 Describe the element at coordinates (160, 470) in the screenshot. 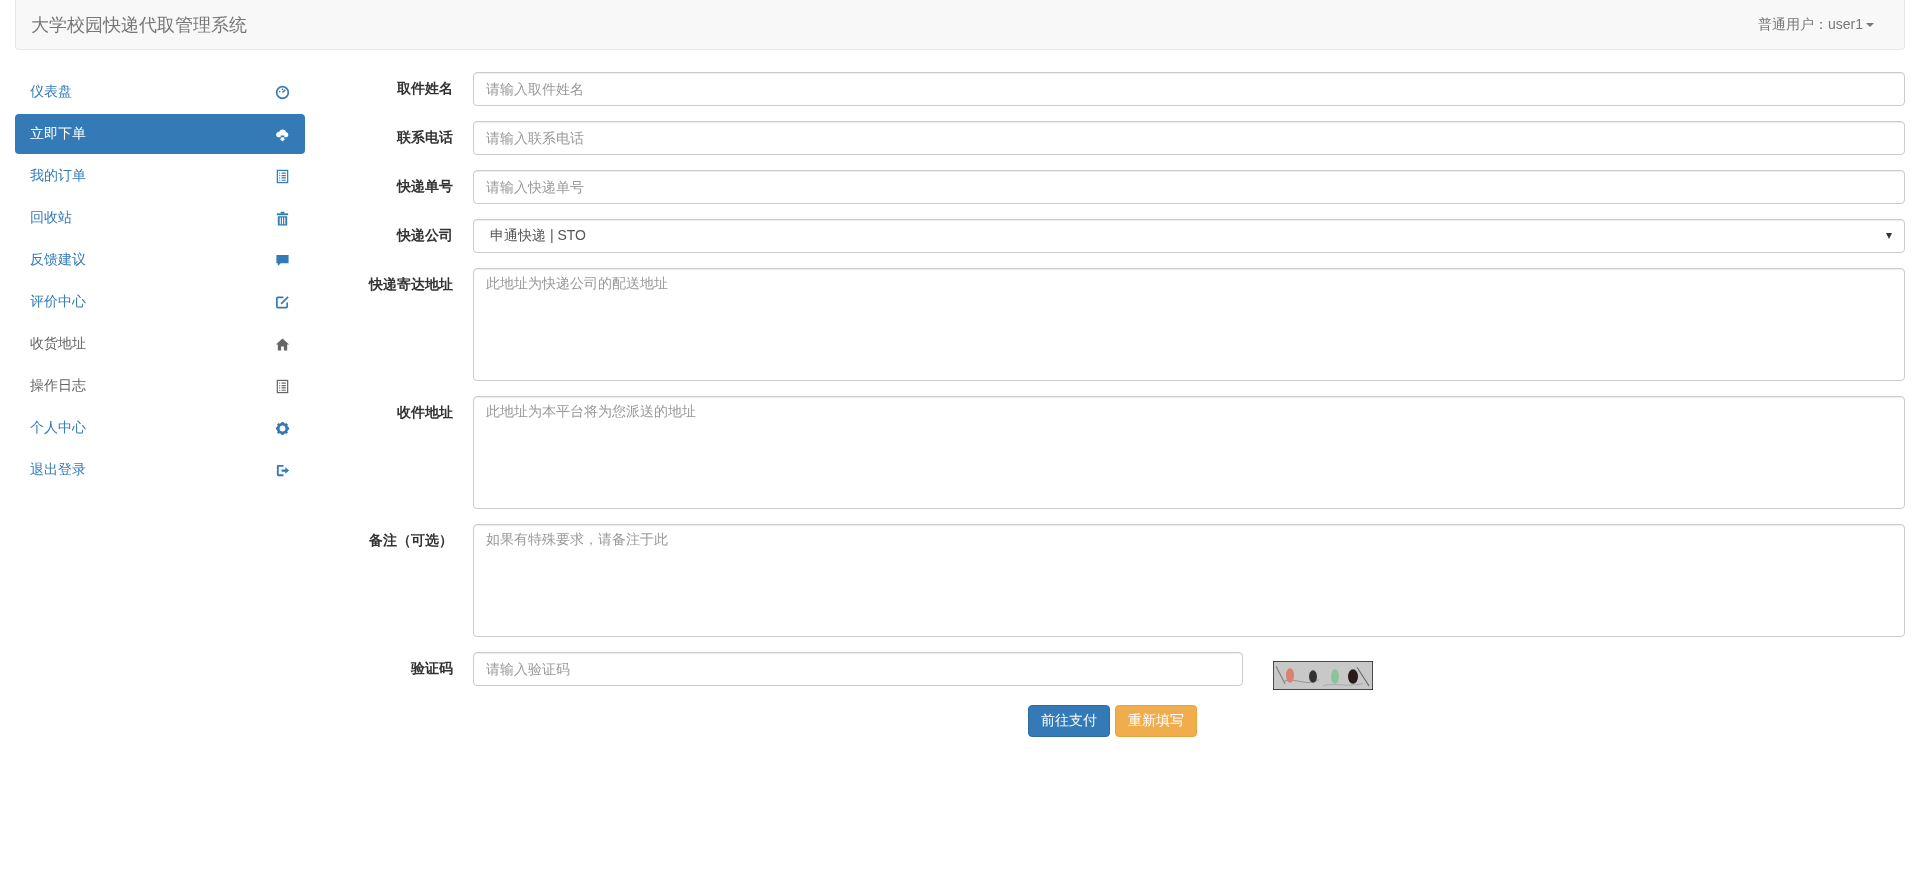

I see `sidebar-item: 退出登录` at that location.